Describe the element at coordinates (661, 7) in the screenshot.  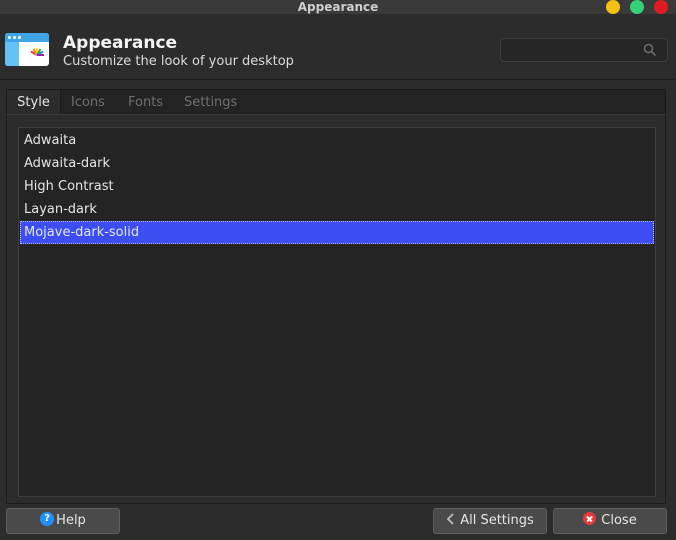
I see `window-close-button` at that location.